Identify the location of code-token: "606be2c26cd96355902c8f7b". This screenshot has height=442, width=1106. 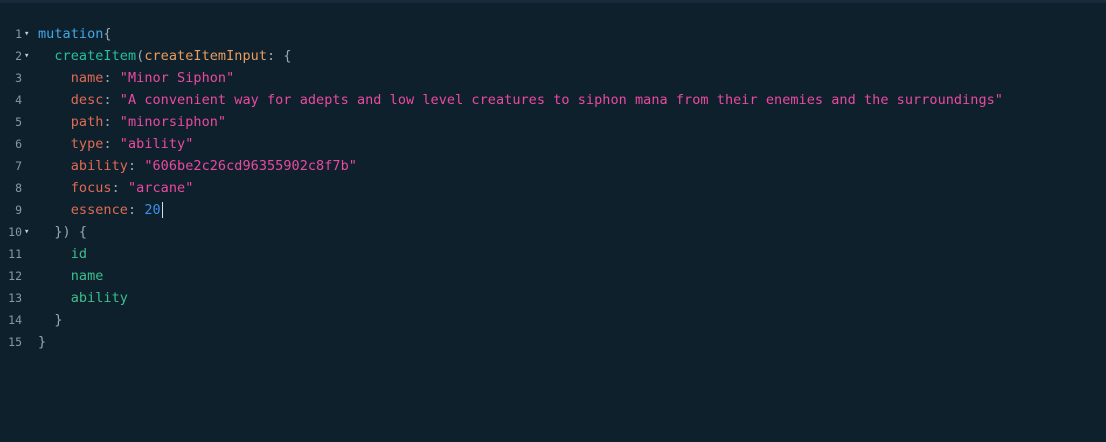
(250, 166).